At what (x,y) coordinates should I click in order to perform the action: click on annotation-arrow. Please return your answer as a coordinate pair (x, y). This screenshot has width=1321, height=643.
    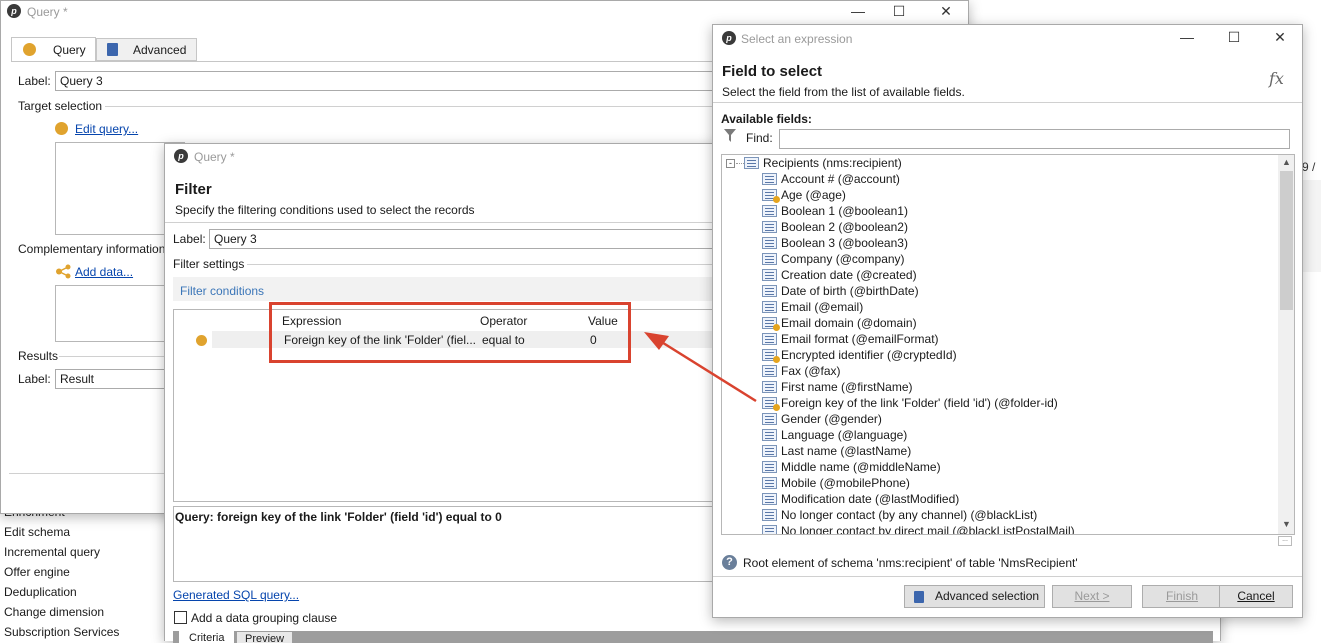
    Looking at the image, I should click on (700, 367).